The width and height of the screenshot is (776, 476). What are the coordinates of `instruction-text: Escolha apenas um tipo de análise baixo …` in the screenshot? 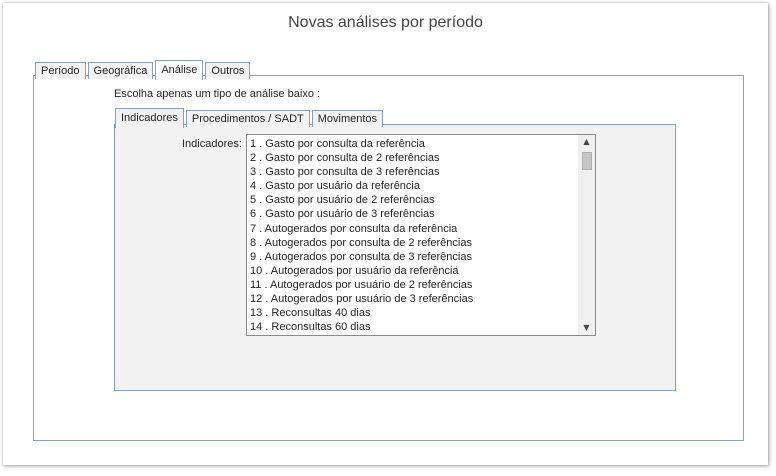 It's located at (217, 94).